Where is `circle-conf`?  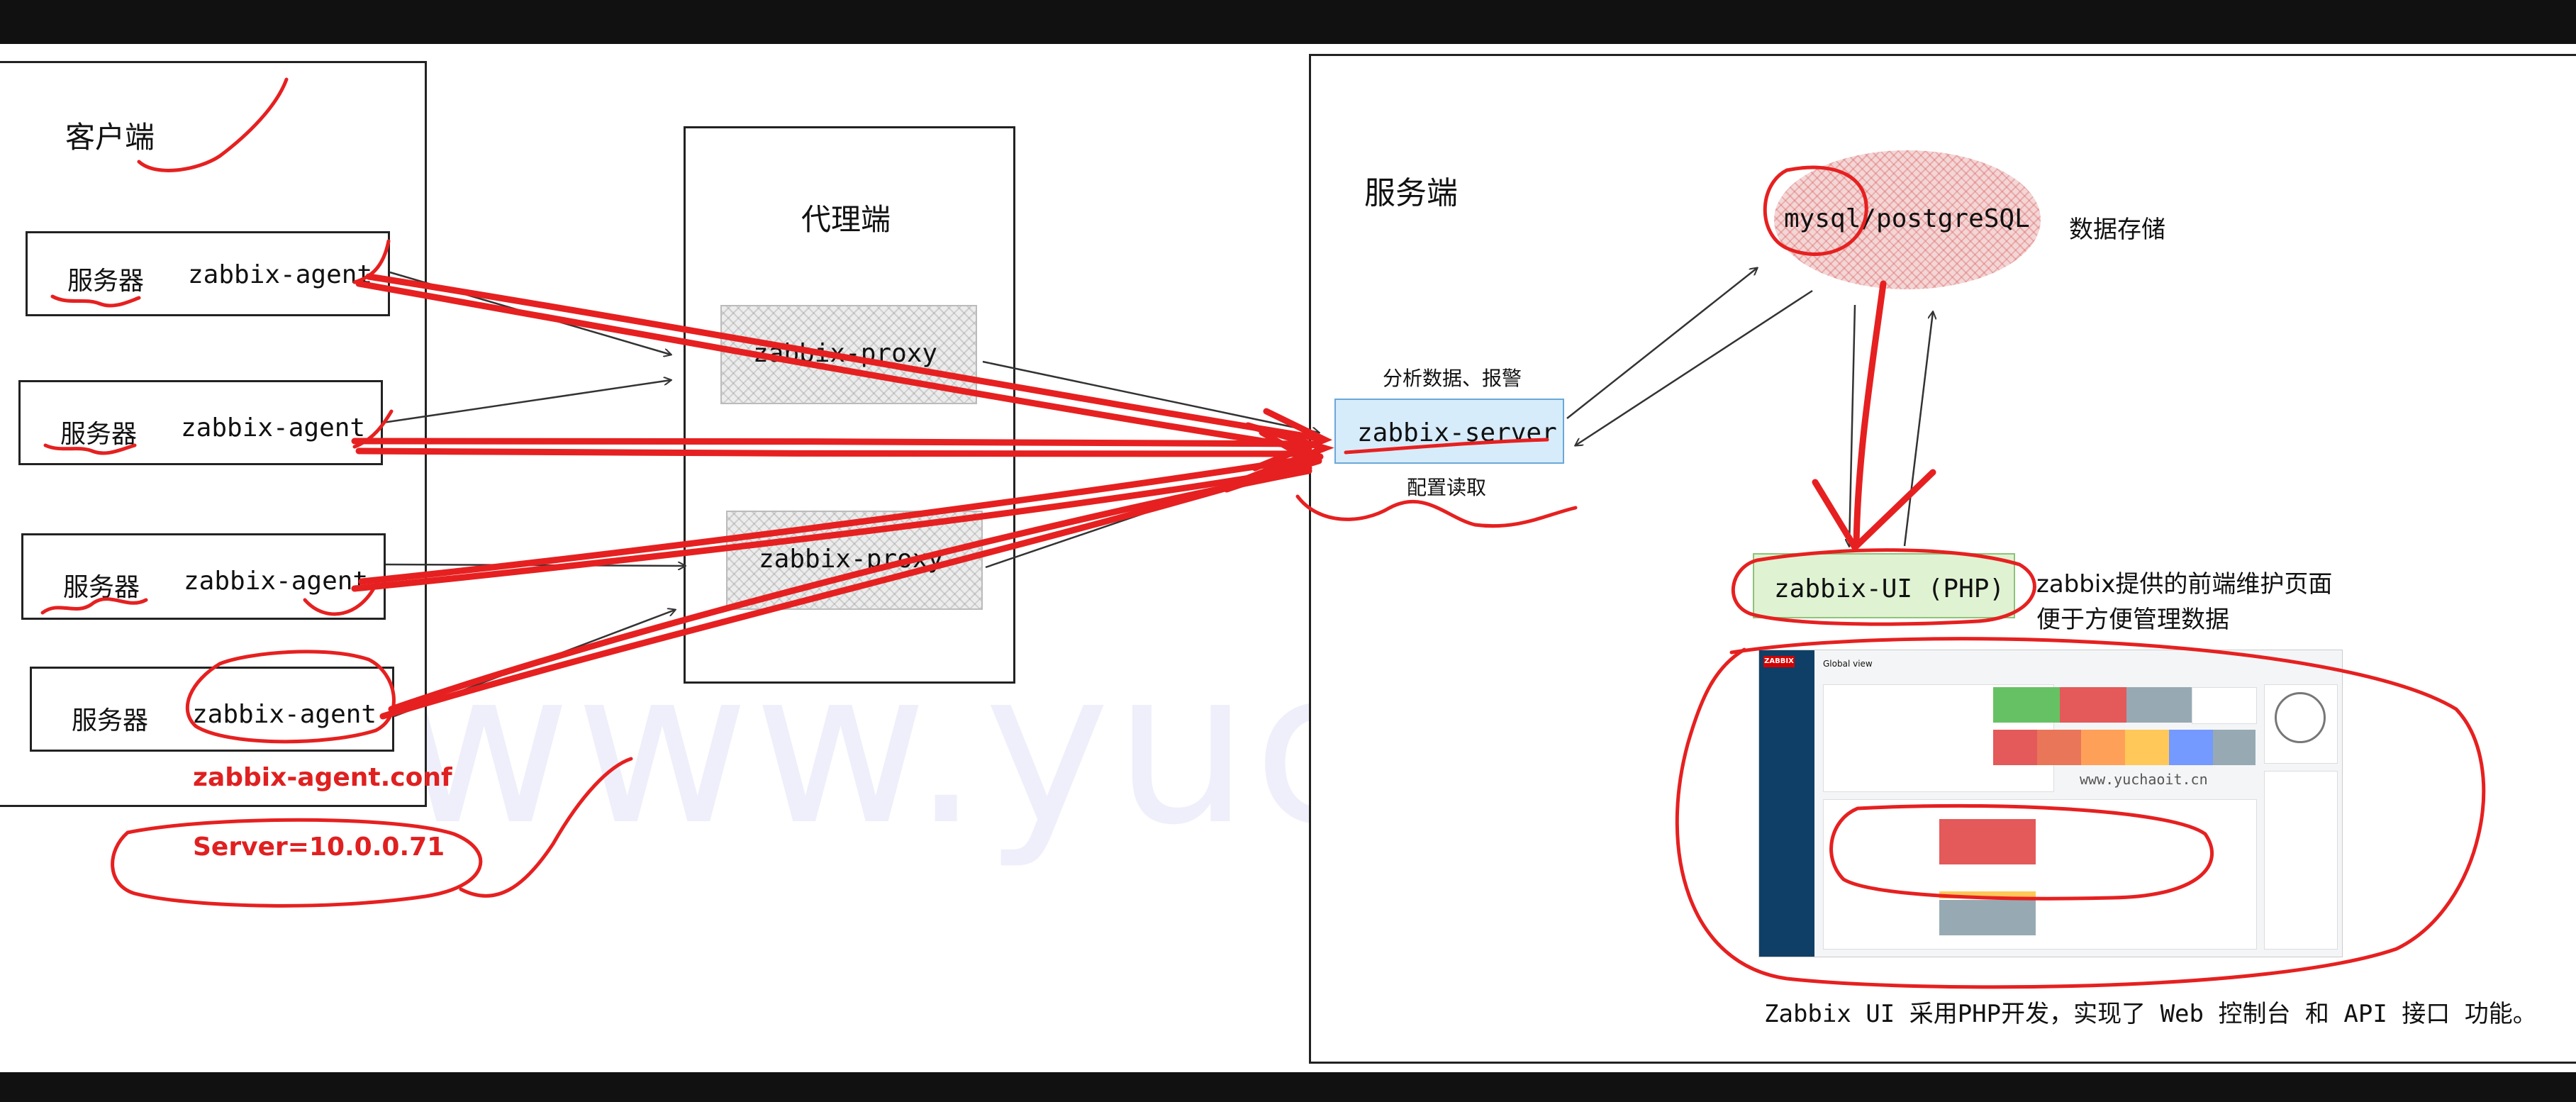 circle-conf is located at coordinates (297, 863).